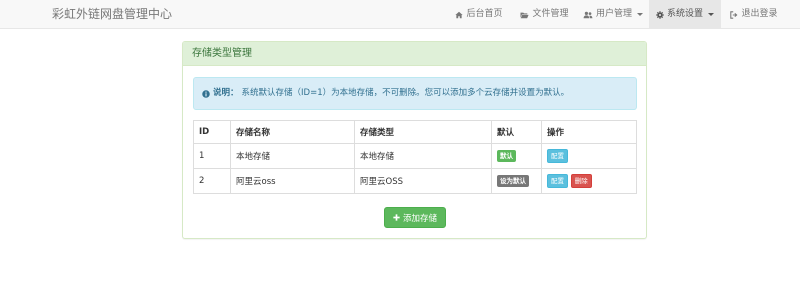 Image resolution: width=800 pixels, height=308 pixels. Describe the element at coordinates (581, 181) in the screenshot. I see `delete-button: 删除` at that location.